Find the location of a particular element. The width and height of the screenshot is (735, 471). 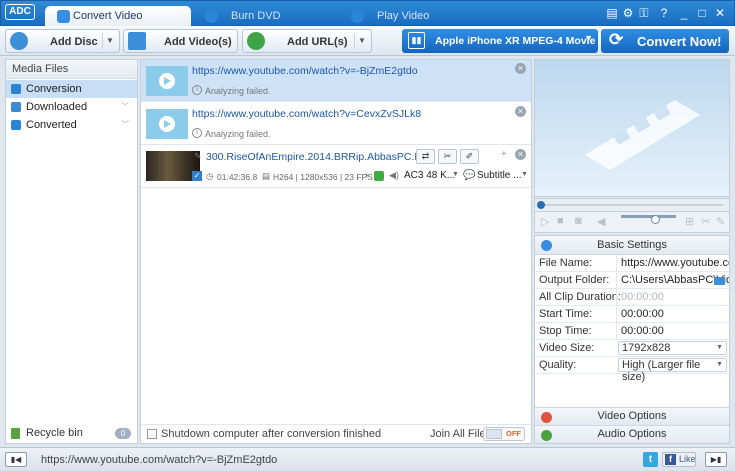

refresh-icon: ⟳ is located at coordinates (616, 39).